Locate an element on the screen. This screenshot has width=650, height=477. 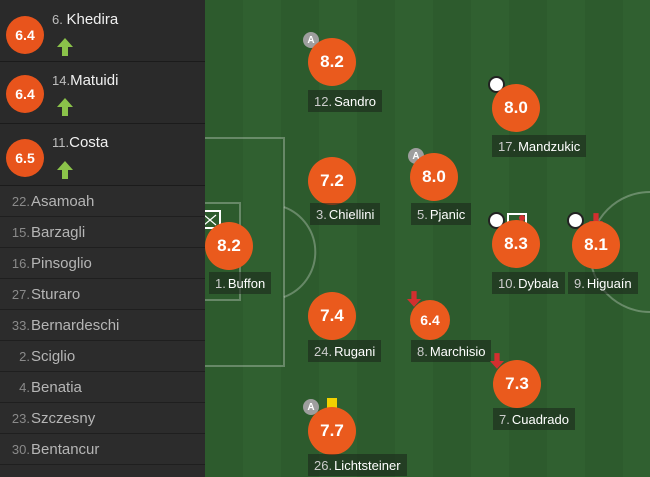
player-number: 30. is located at coordinates (20, 449).